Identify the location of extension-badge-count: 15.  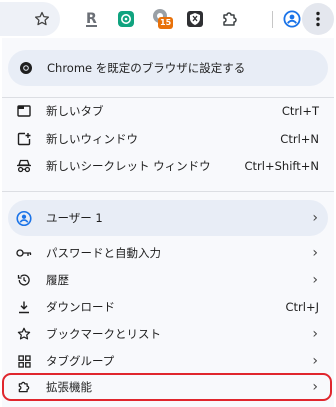
(166, 23).